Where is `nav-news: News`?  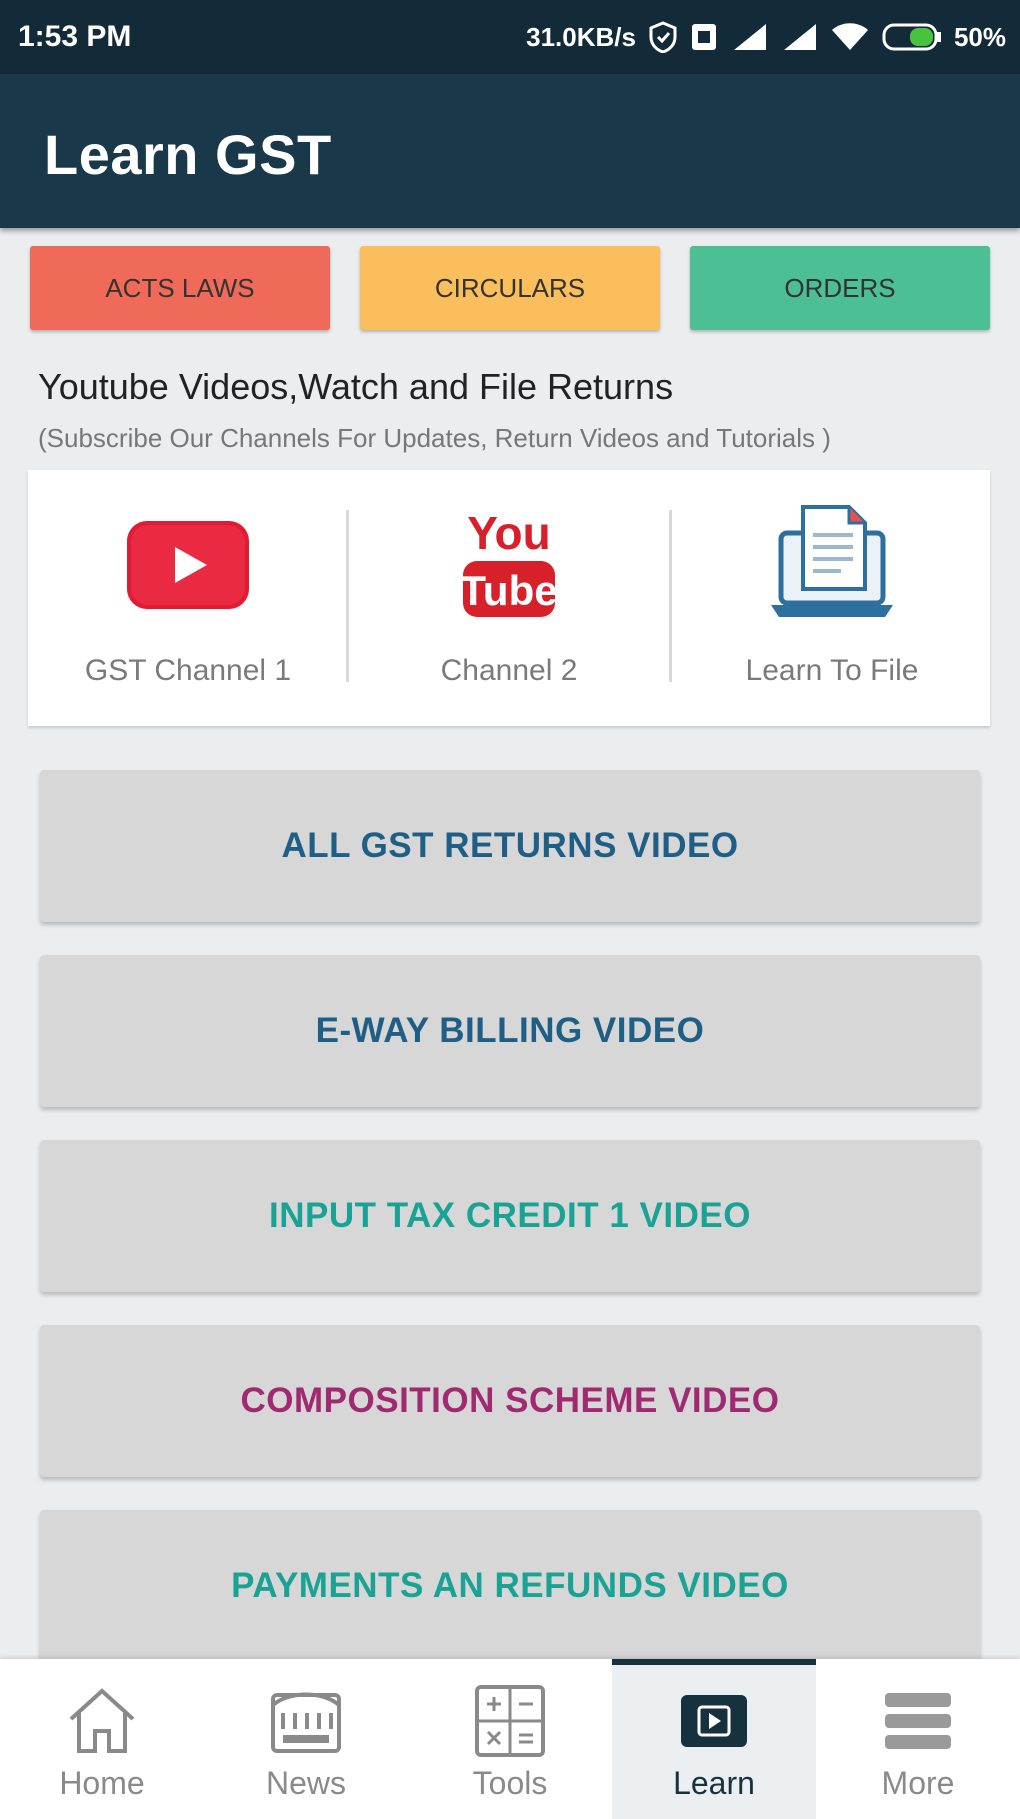 nav-news: News is located at coordinates (306, 1739).